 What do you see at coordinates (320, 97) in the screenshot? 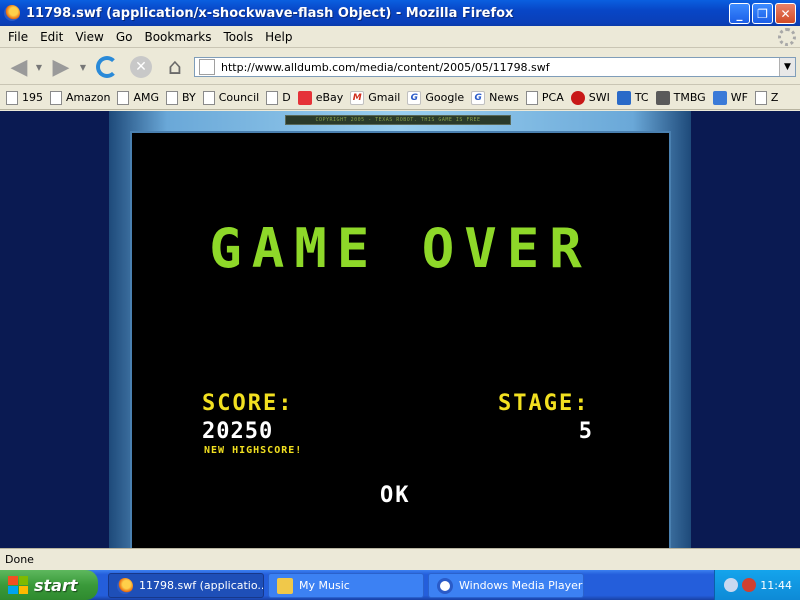
I see `bookmark-ebay: eBay` at bounding box center [320, 97].